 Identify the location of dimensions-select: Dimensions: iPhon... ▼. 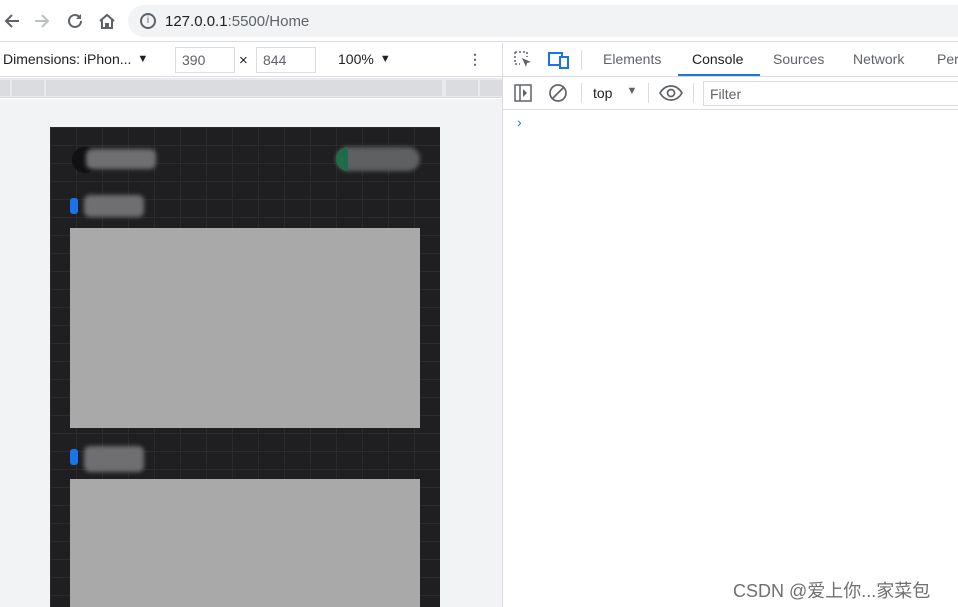
(75, 59).